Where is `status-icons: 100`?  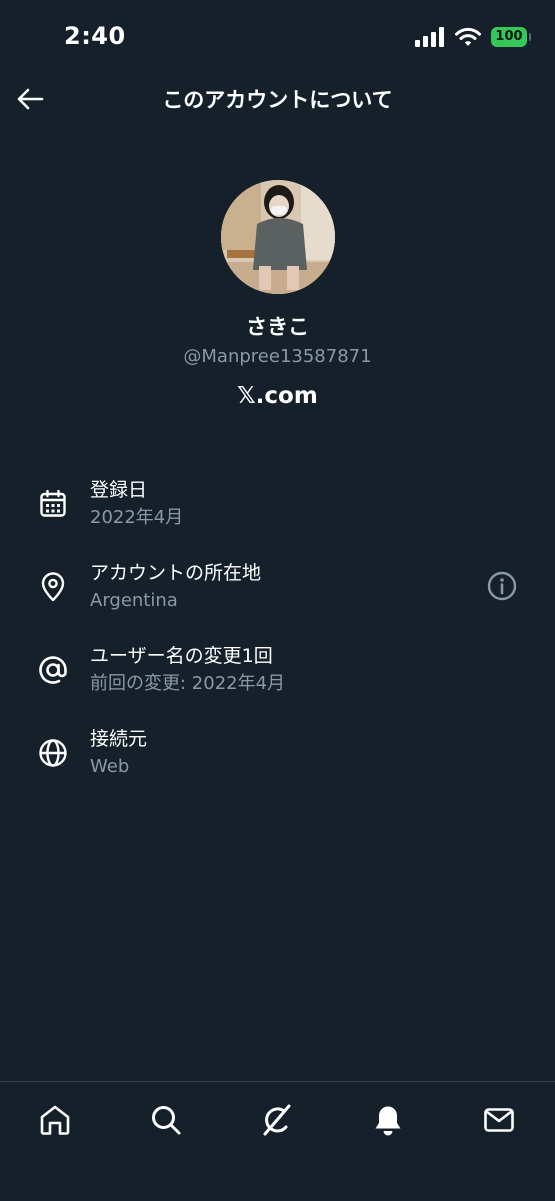
status-icons: 100 is located at coordinates (473, 37).